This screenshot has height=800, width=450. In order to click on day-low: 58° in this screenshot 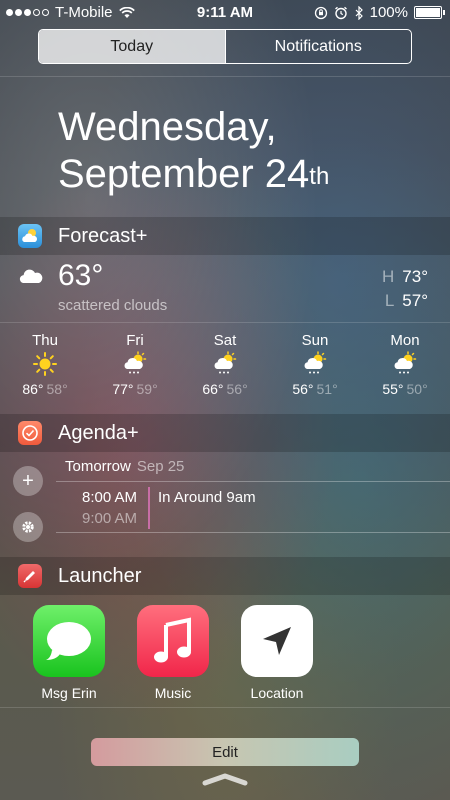, I will do `click(57, 389)`.